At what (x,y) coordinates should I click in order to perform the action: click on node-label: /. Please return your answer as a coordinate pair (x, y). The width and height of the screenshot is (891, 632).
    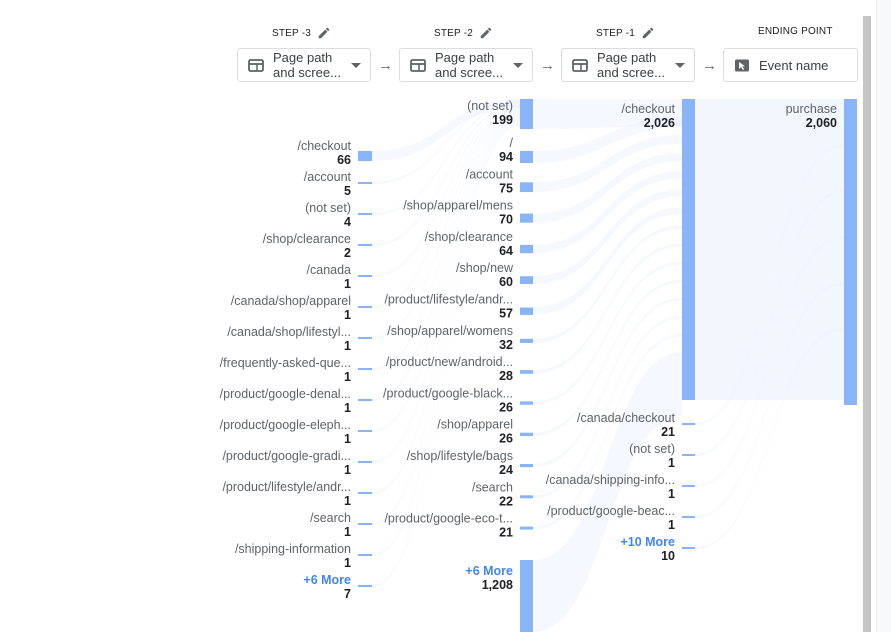
    Looking at the image, I should click on (512, 143).